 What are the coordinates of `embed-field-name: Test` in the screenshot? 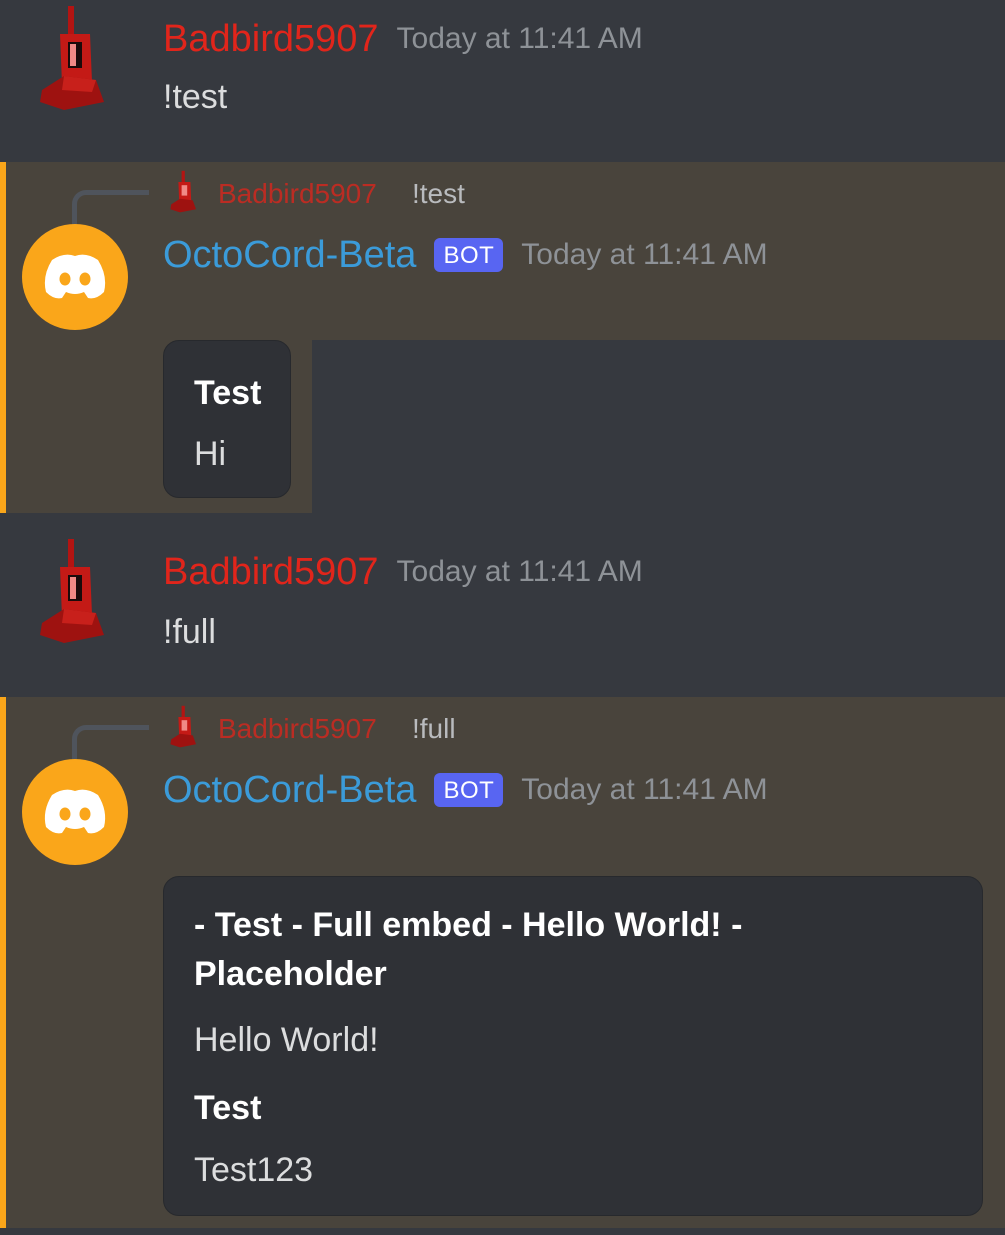 It's located at (228, 1108).